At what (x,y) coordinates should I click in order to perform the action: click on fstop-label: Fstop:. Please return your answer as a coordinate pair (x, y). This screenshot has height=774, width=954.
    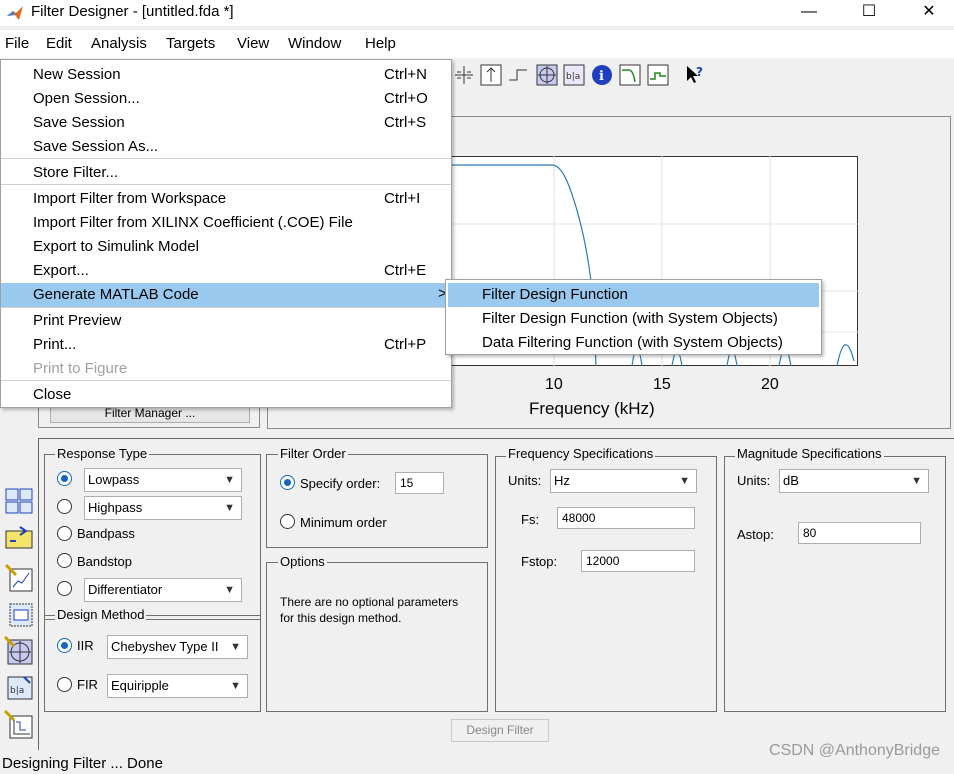
    Looking at the image, I should click on (539, 561).